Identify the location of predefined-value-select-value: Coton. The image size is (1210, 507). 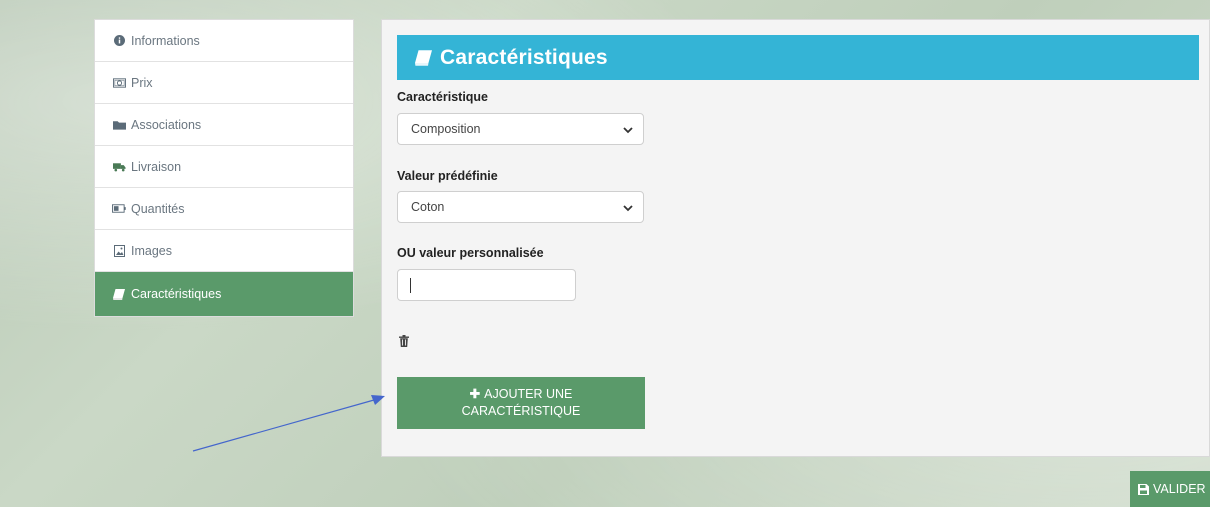
(428, 207).